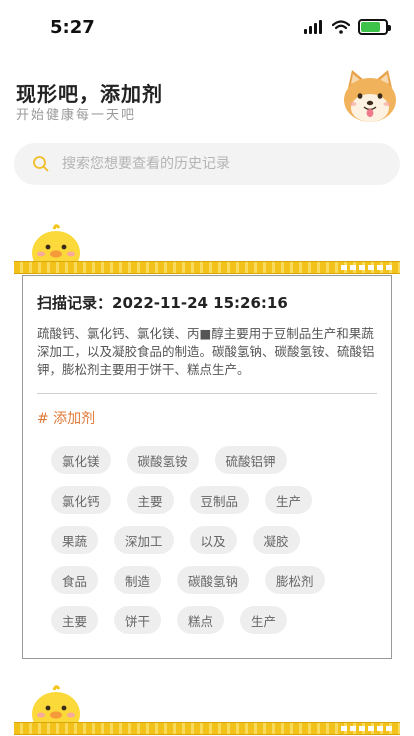 Image resolution: width=414 pixels, height=736 pixels. I want to click on tag-row: 主要 饼干 糕点 生产, so click(214, 620).